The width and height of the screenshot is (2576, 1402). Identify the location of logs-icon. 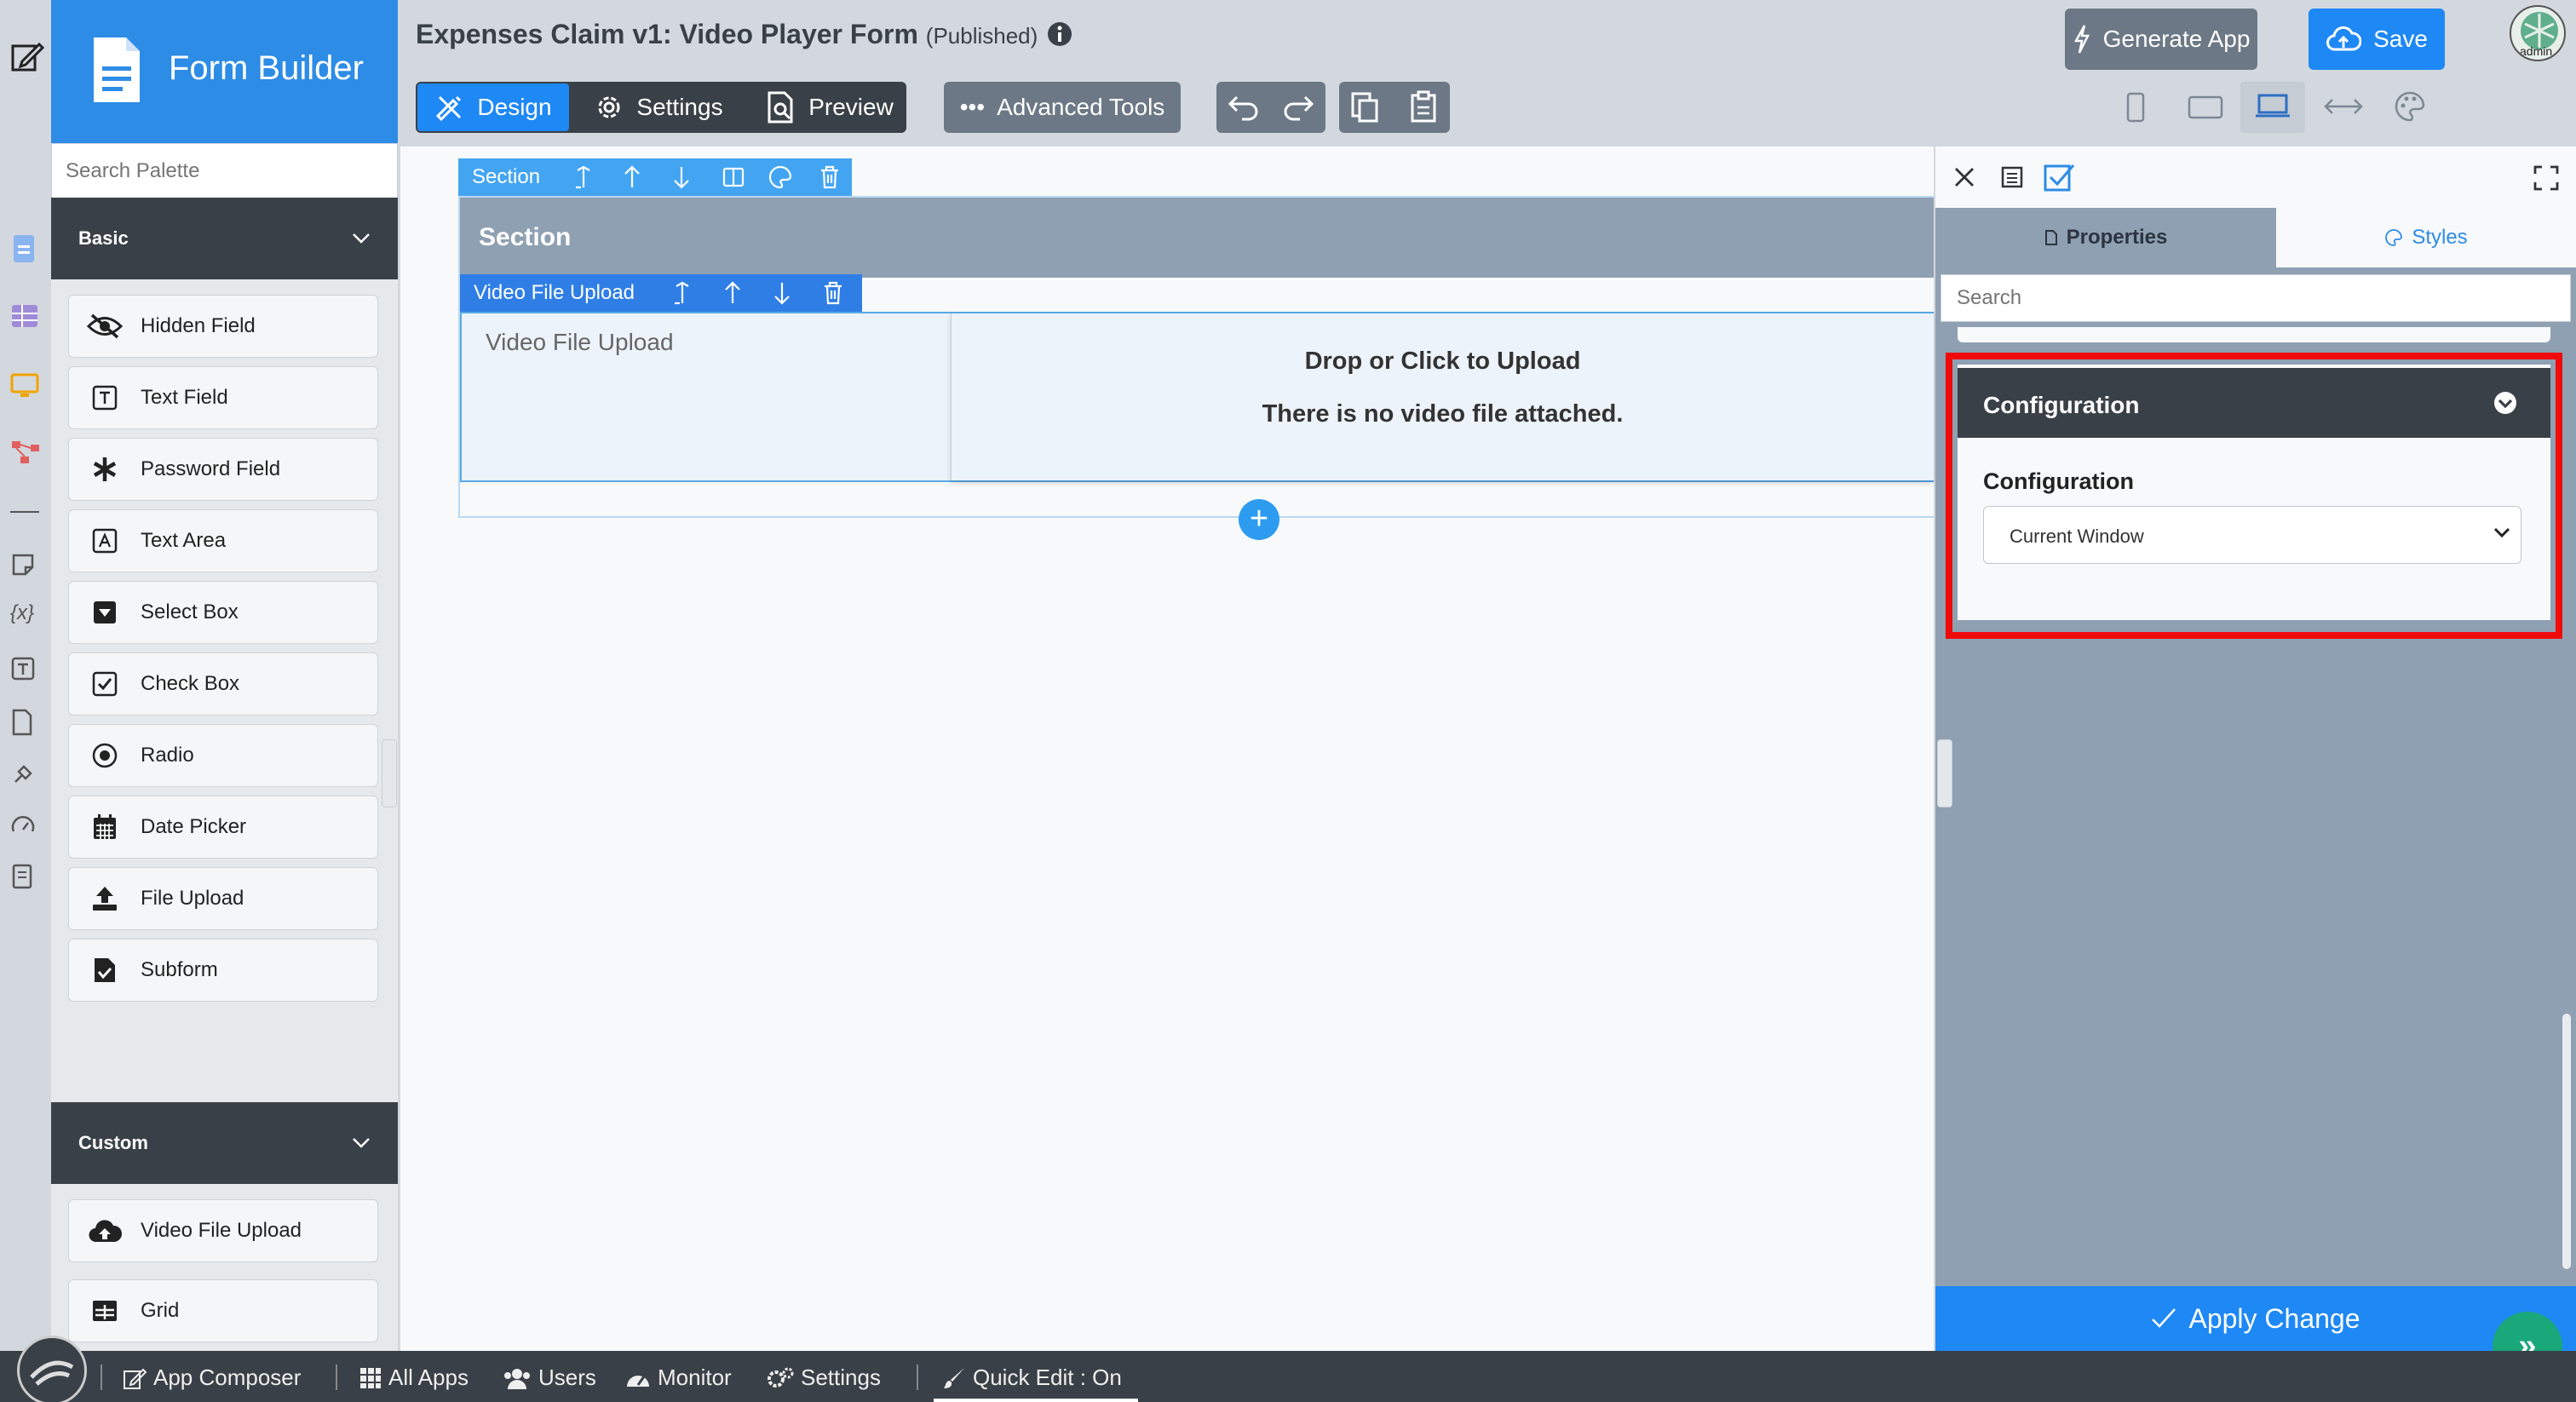
(26, 879).